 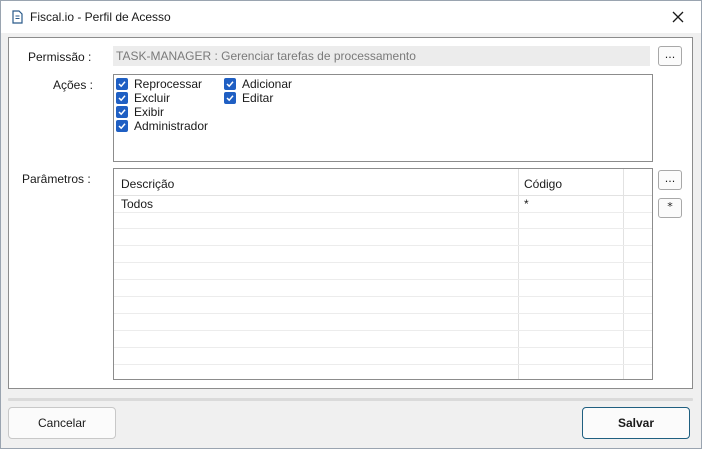 I want to click on table-header: Descrição Código, so click(x=383, y=182).